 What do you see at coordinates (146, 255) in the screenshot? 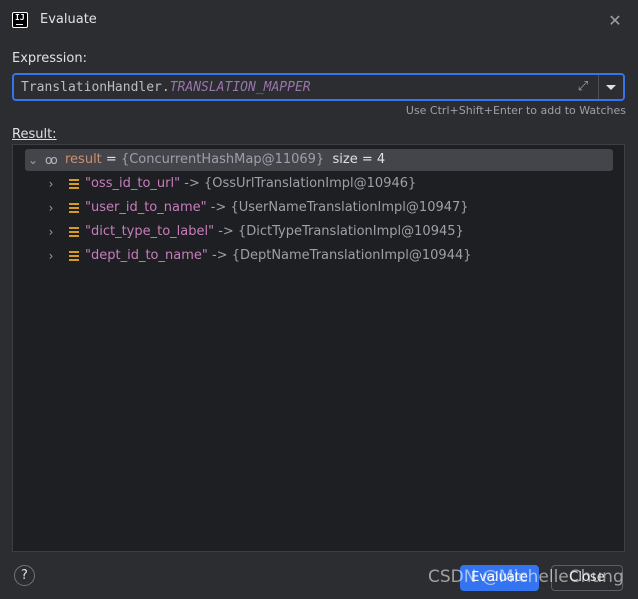
I see `entry-key: "dept_id_to_name"` at bounding box center [146, 255].